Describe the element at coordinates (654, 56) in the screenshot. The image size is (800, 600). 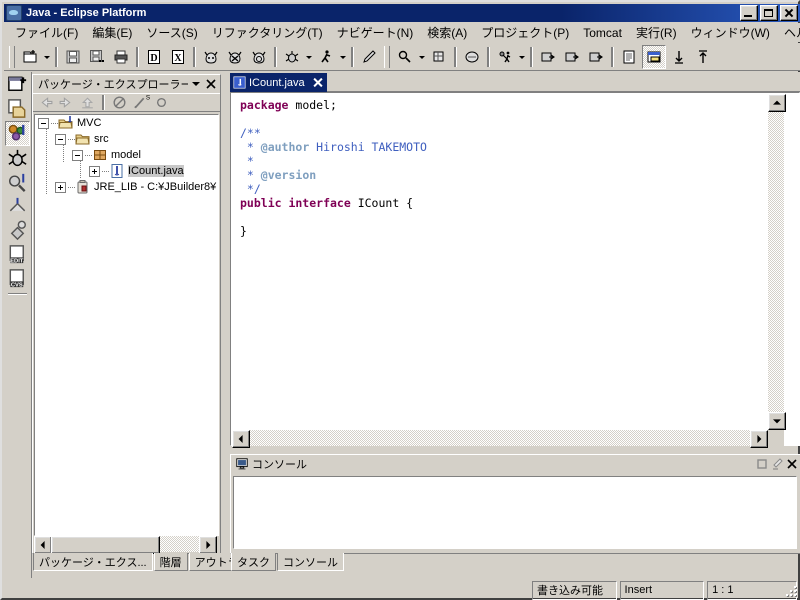
I see `editor-area-icon` at that location.